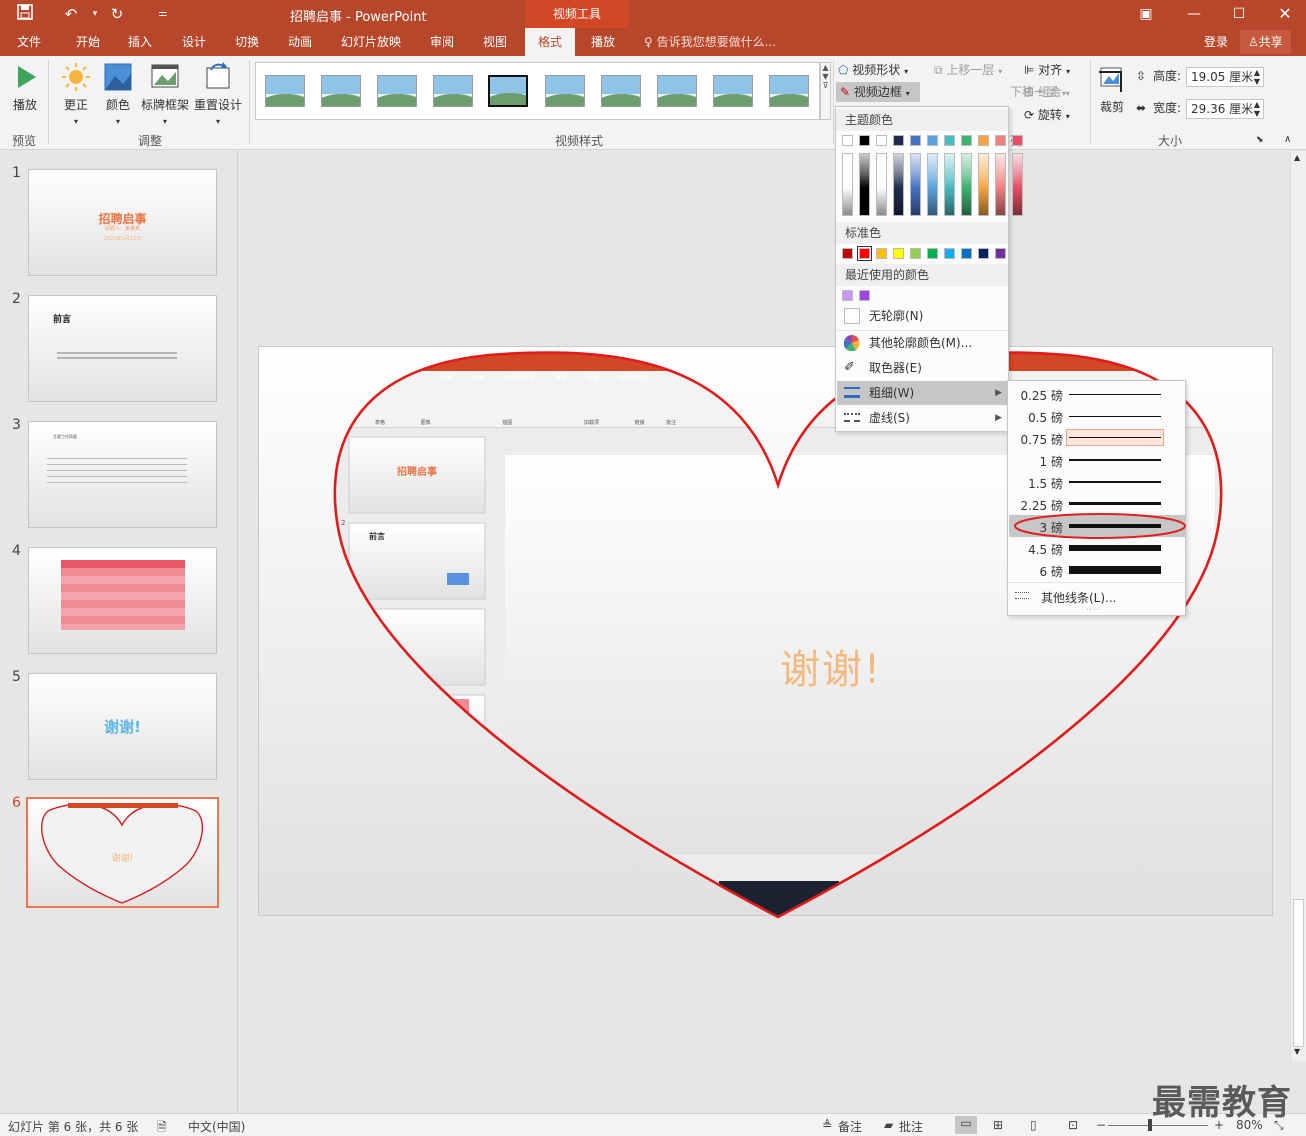 The height and width of the screenshot is (1136, 1306). What do you see at coordinates (922, 418) in the screenshot?
I see `dashes-item: 虚线(S) ▶` at bounding box center [922, 418].